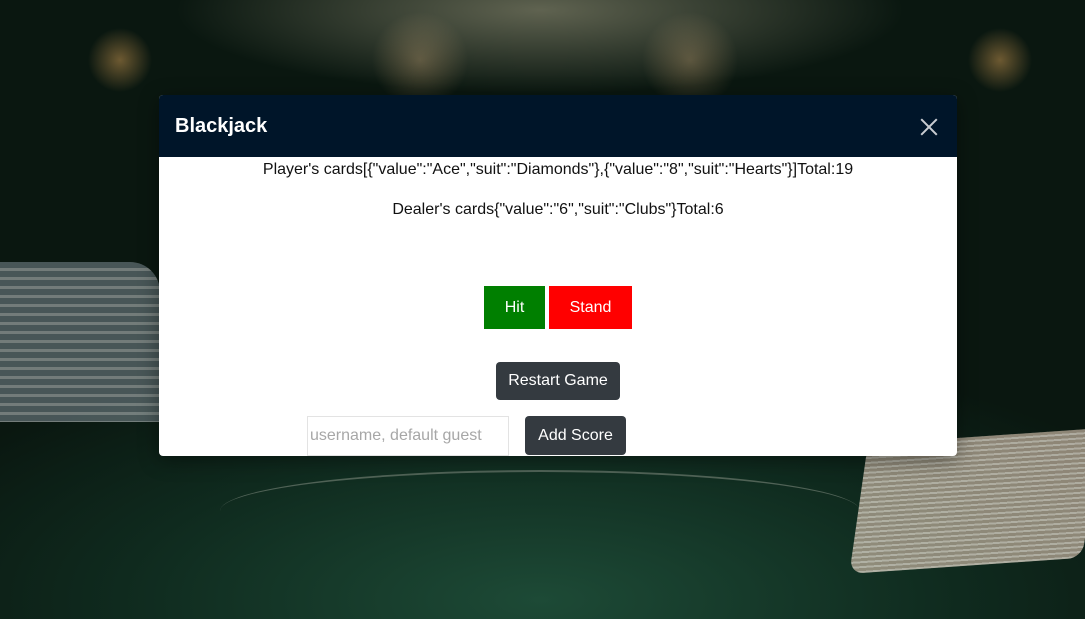  Describe the element at coordinates (514, 307) in the screenshot. I see `hit-button: Hit` at that location.